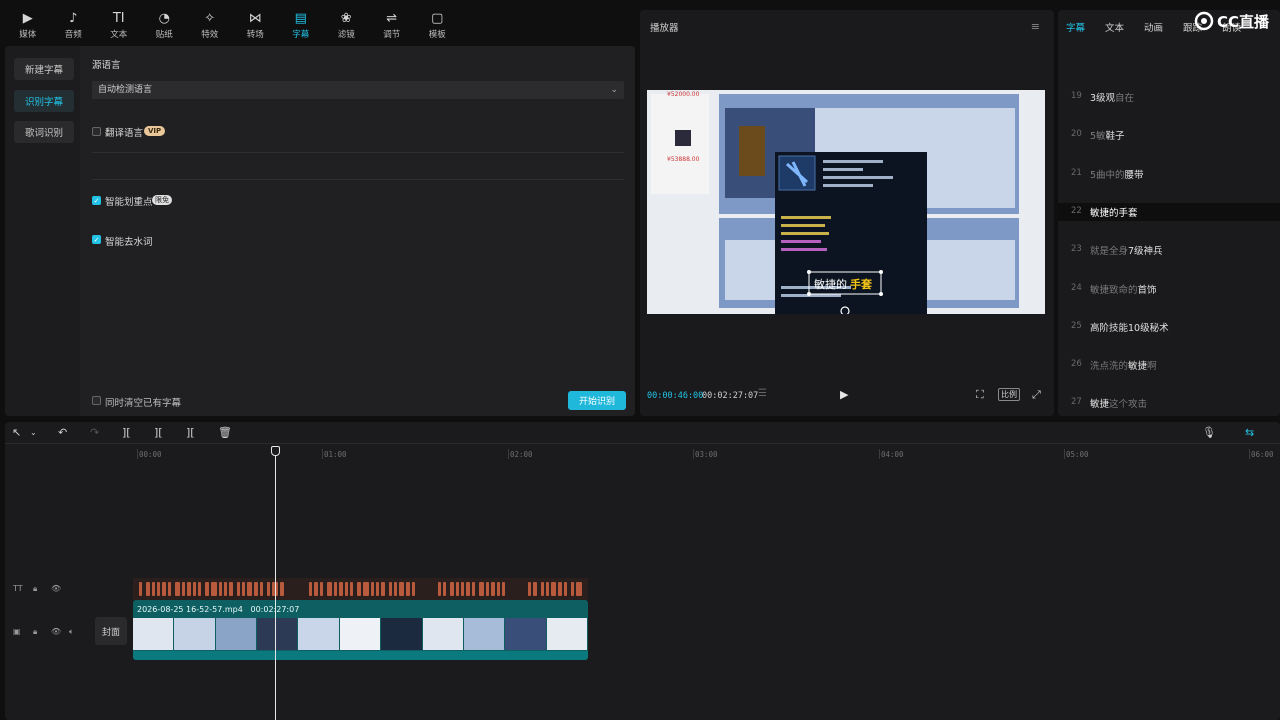 This screenshot has width=1280, height=720. What do you see at coordinates (1118, 403) in the screenshot?
I see `subtitle-text: 敏捷这个攻击` at bounding box center [1118, 403].